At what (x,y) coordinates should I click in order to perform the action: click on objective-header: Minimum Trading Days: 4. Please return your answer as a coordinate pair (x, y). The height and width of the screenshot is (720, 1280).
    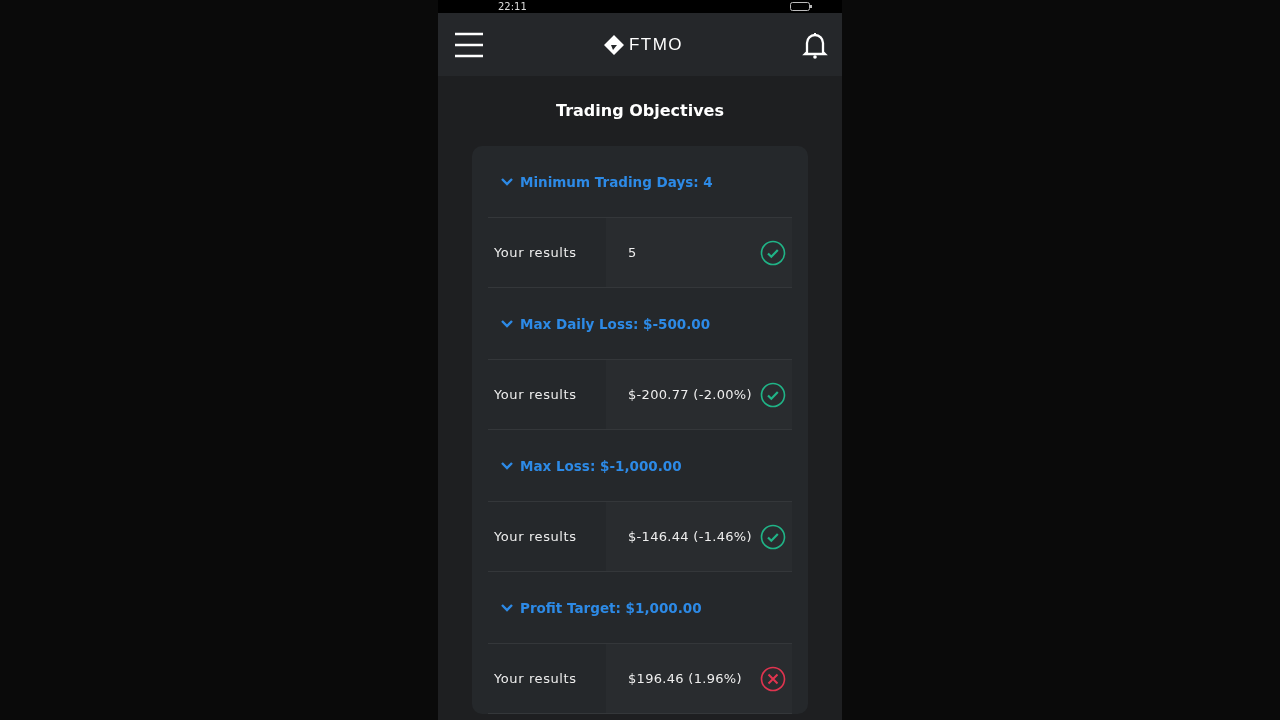
    Looking at the image, I should click on (640, 181).